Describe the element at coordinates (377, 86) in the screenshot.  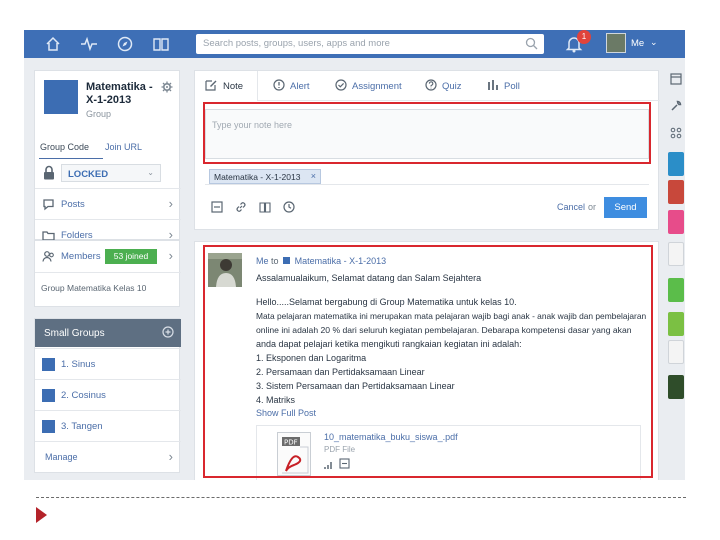
I see `tab-label: Assignment` at that location.